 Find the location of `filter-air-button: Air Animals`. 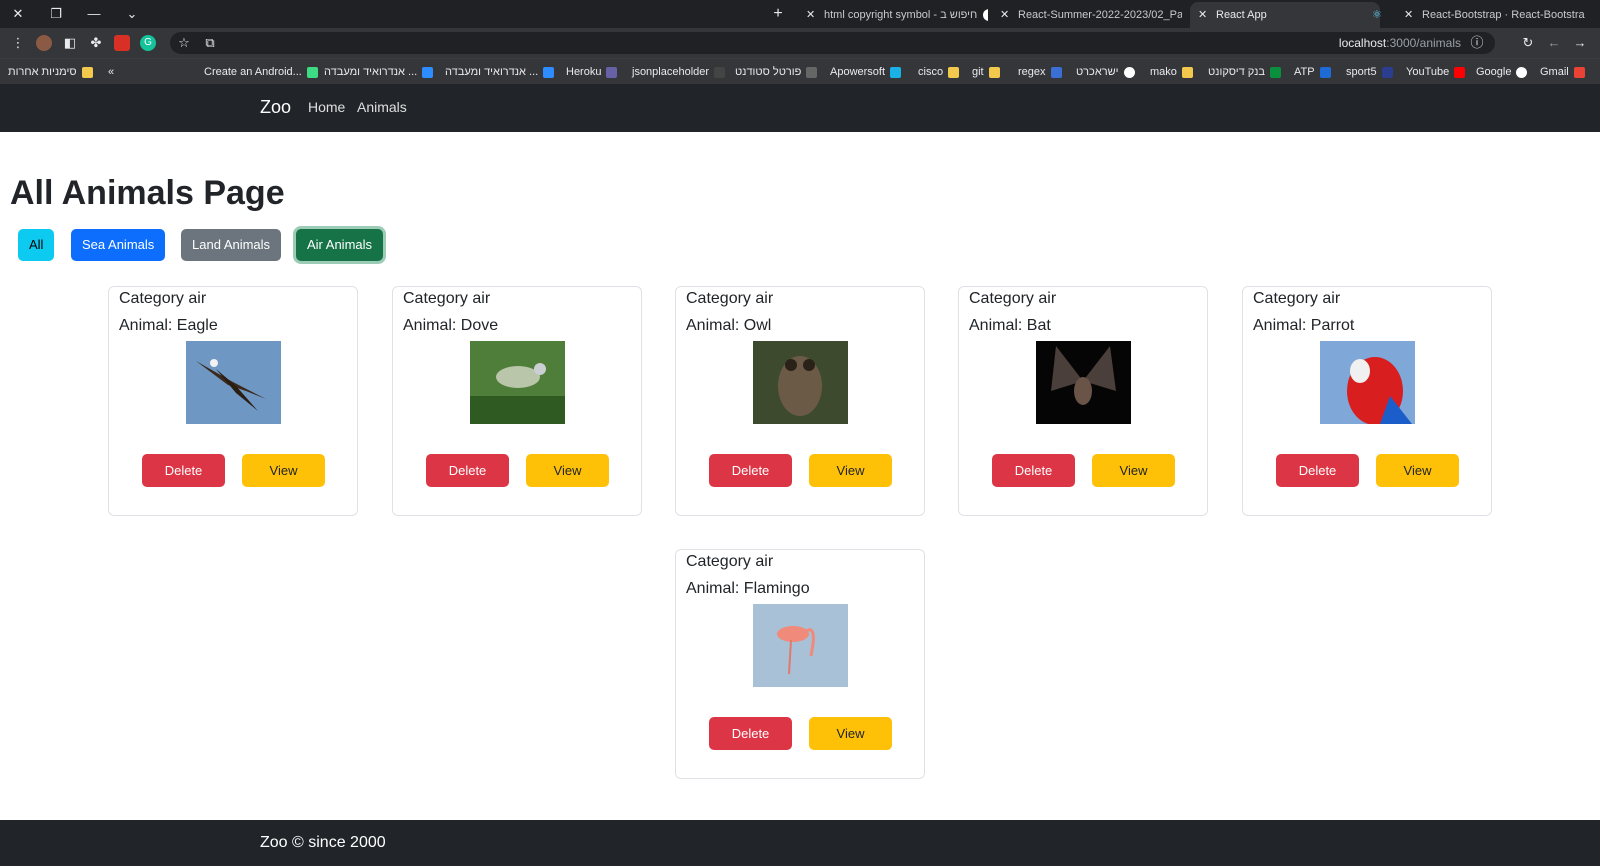

filter-air-button: Air Animals is located at coordinates (340, 245).